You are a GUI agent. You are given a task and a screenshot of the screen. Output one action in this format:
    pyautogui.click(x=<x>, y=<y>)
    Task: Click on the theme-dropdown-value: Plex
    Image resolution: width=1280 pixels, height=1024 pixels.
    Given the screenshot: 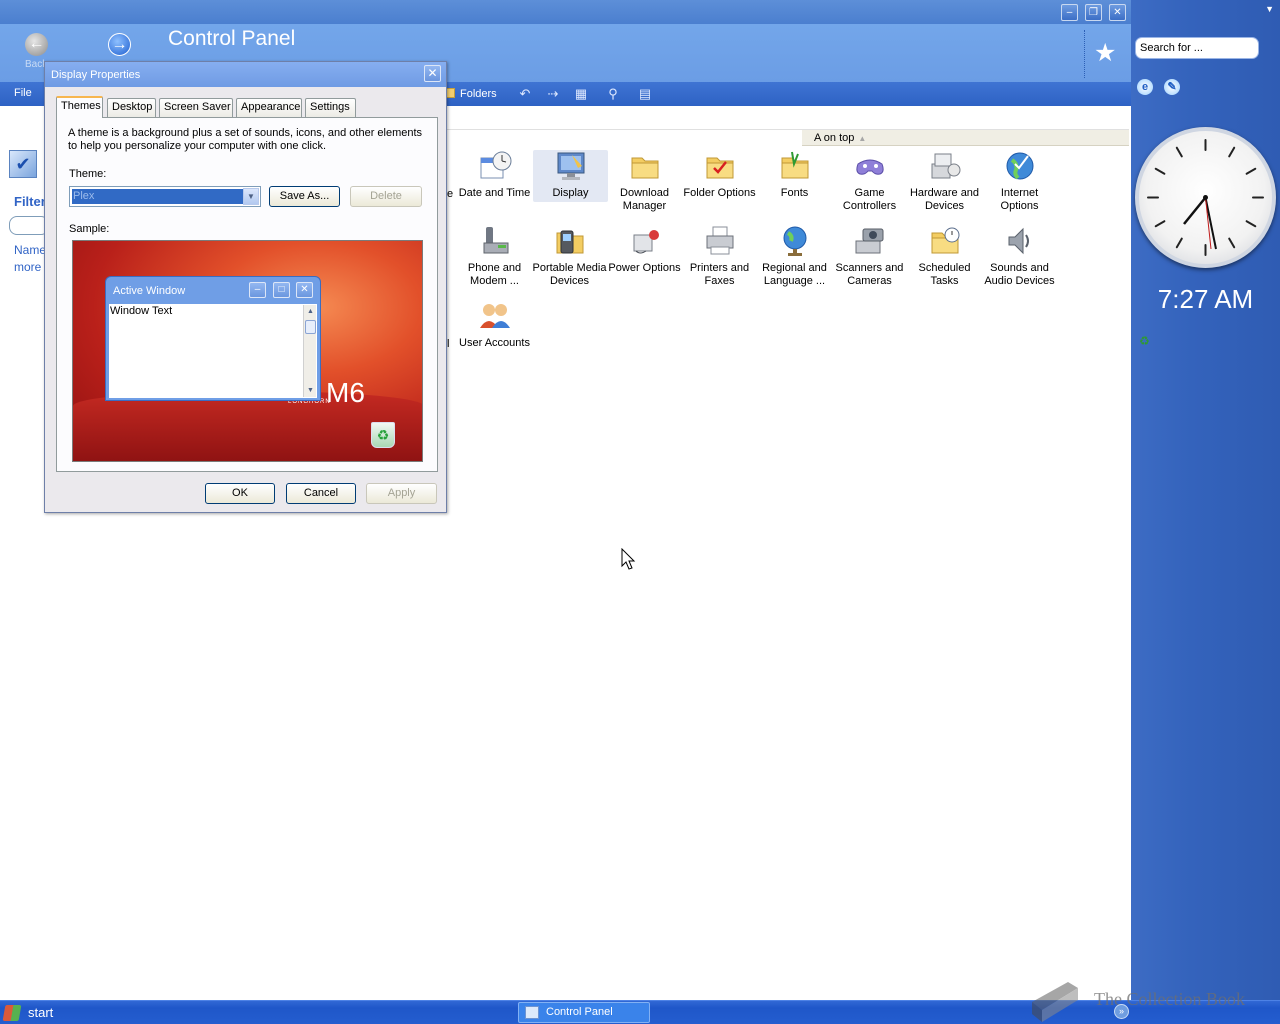 What is the action you would take?
    pyautogui.click(x=157, y=196)
    